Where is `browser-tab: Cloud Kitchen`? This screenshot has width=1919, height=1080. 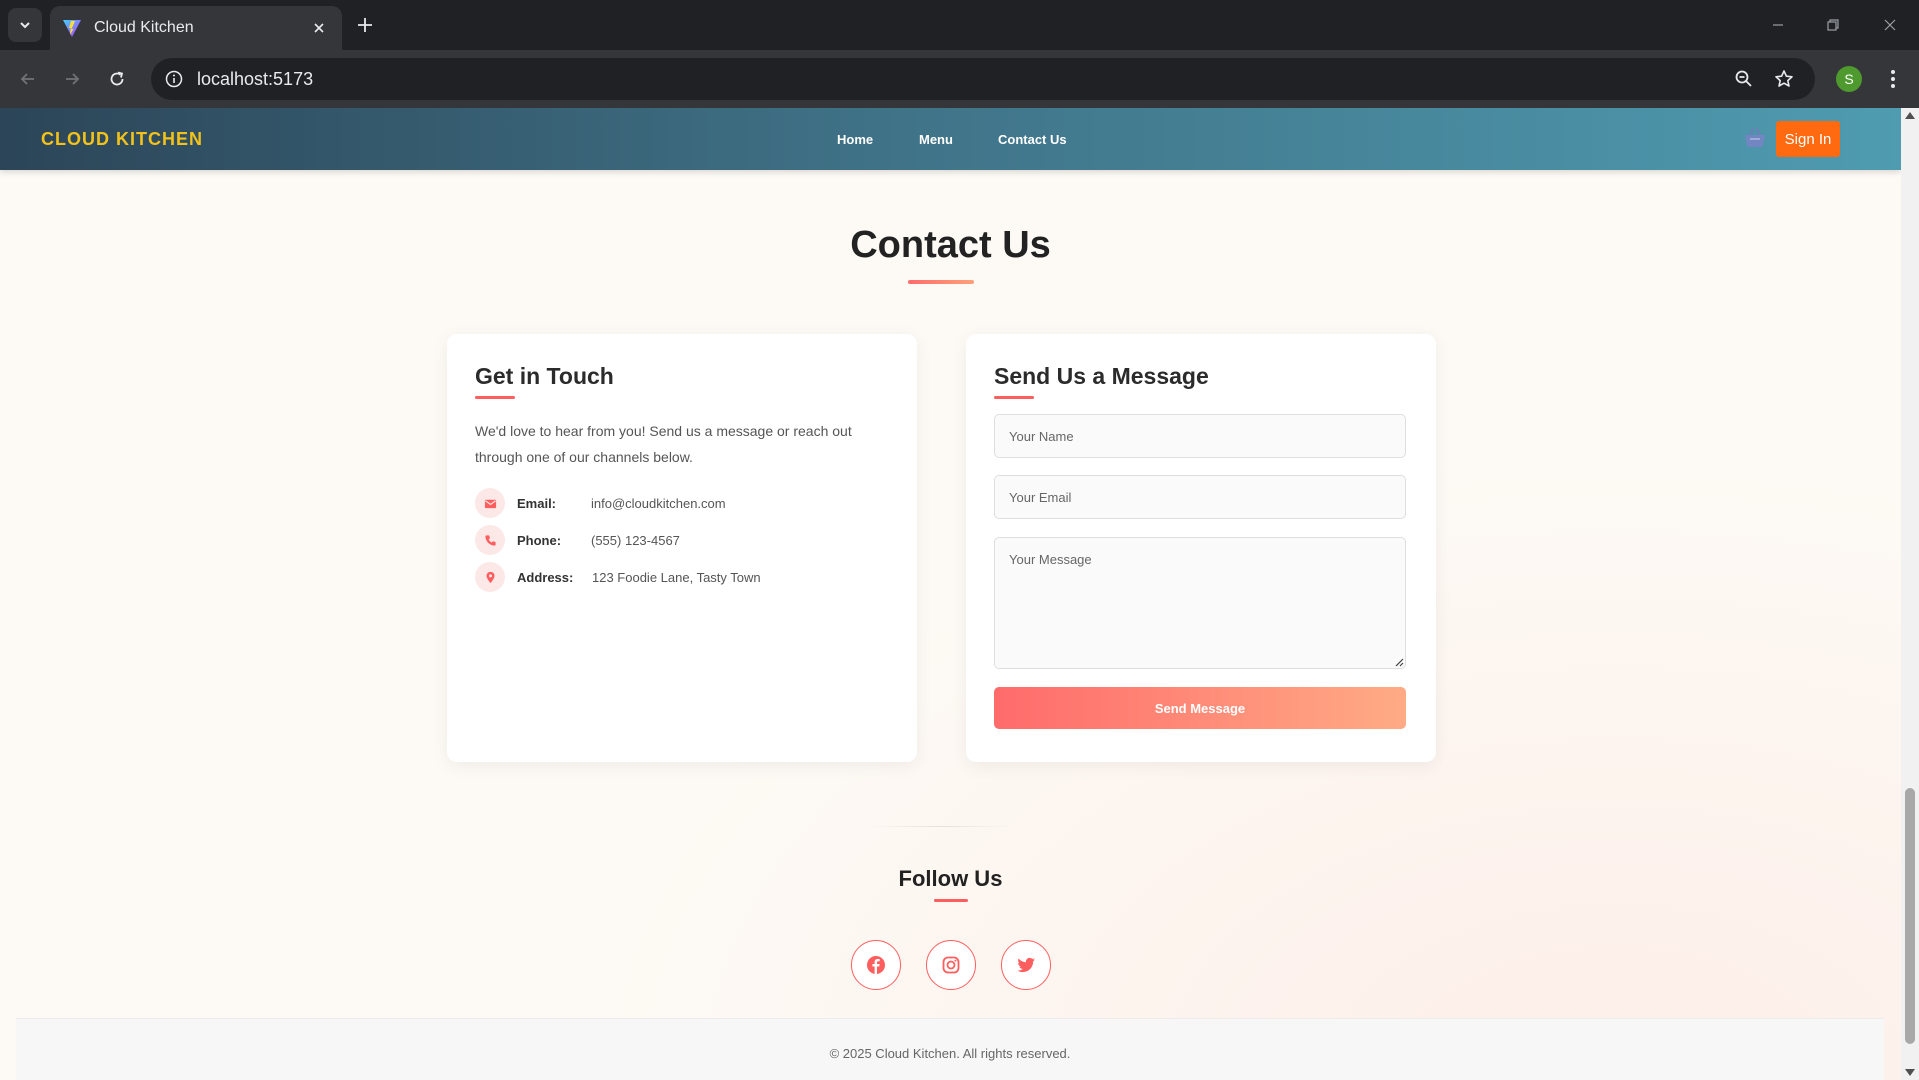
browser-tab: Cloud Kitchen is located at coordinates (196, 28).